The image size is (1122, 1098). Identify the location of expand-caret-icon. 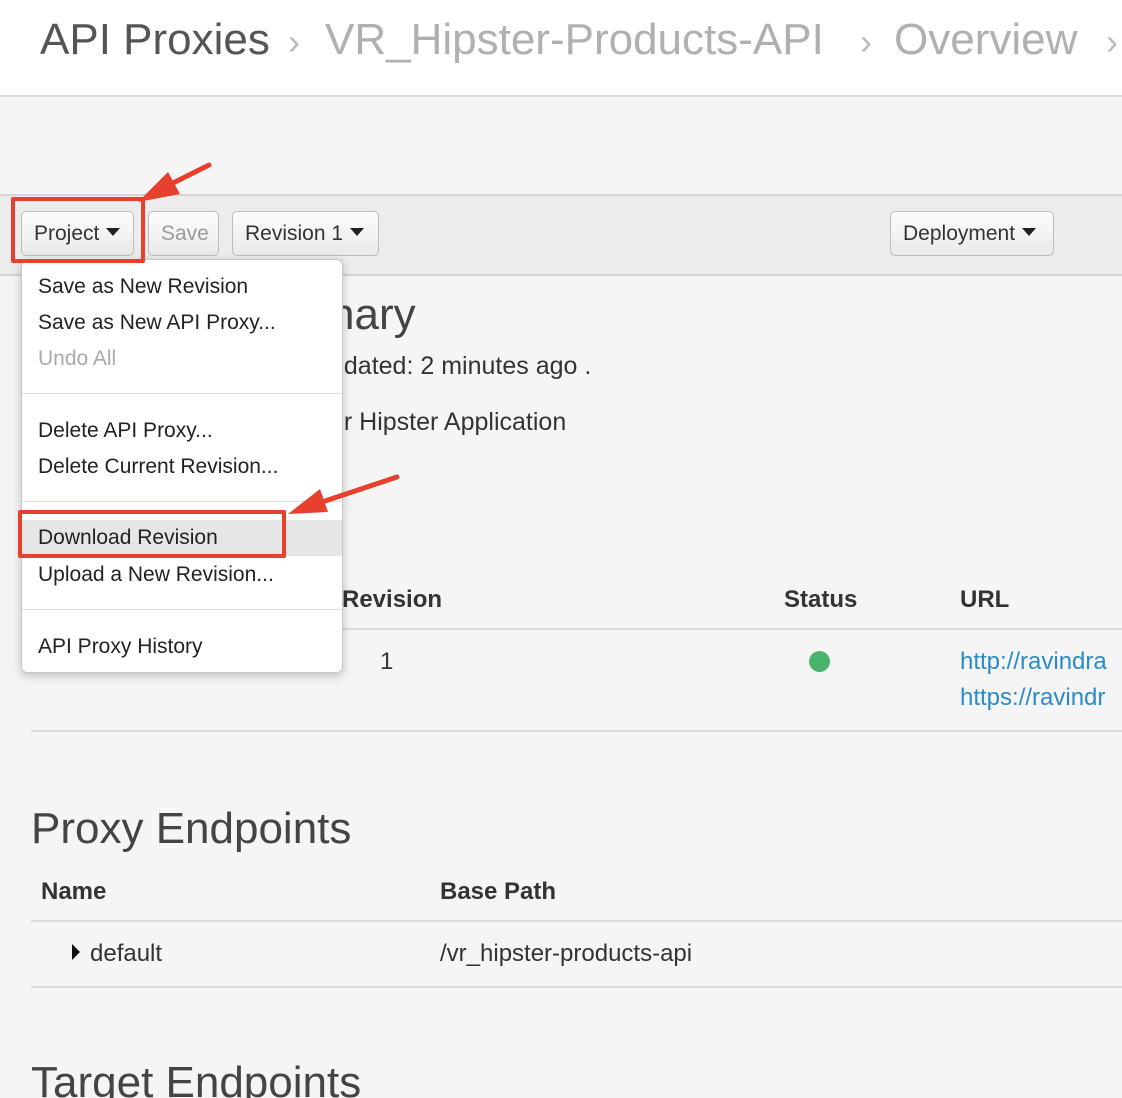
(76, 952).